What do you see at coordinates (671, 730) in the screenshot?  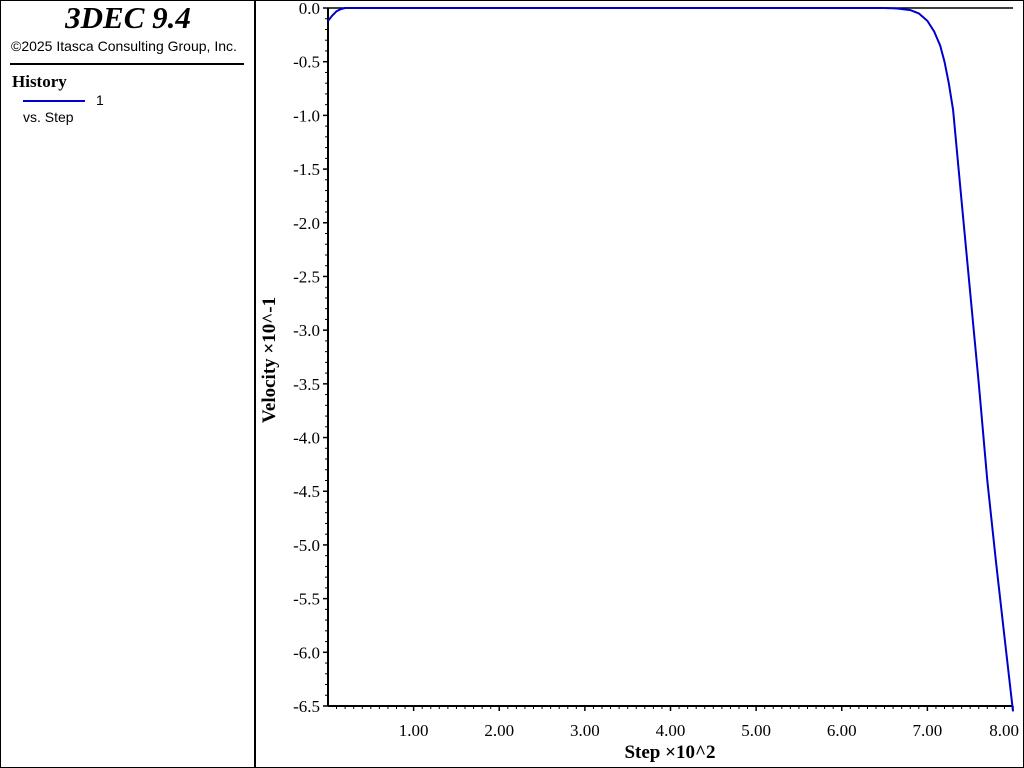 I see `x-tick-label: 4.00` at bounding box center [671, 730].